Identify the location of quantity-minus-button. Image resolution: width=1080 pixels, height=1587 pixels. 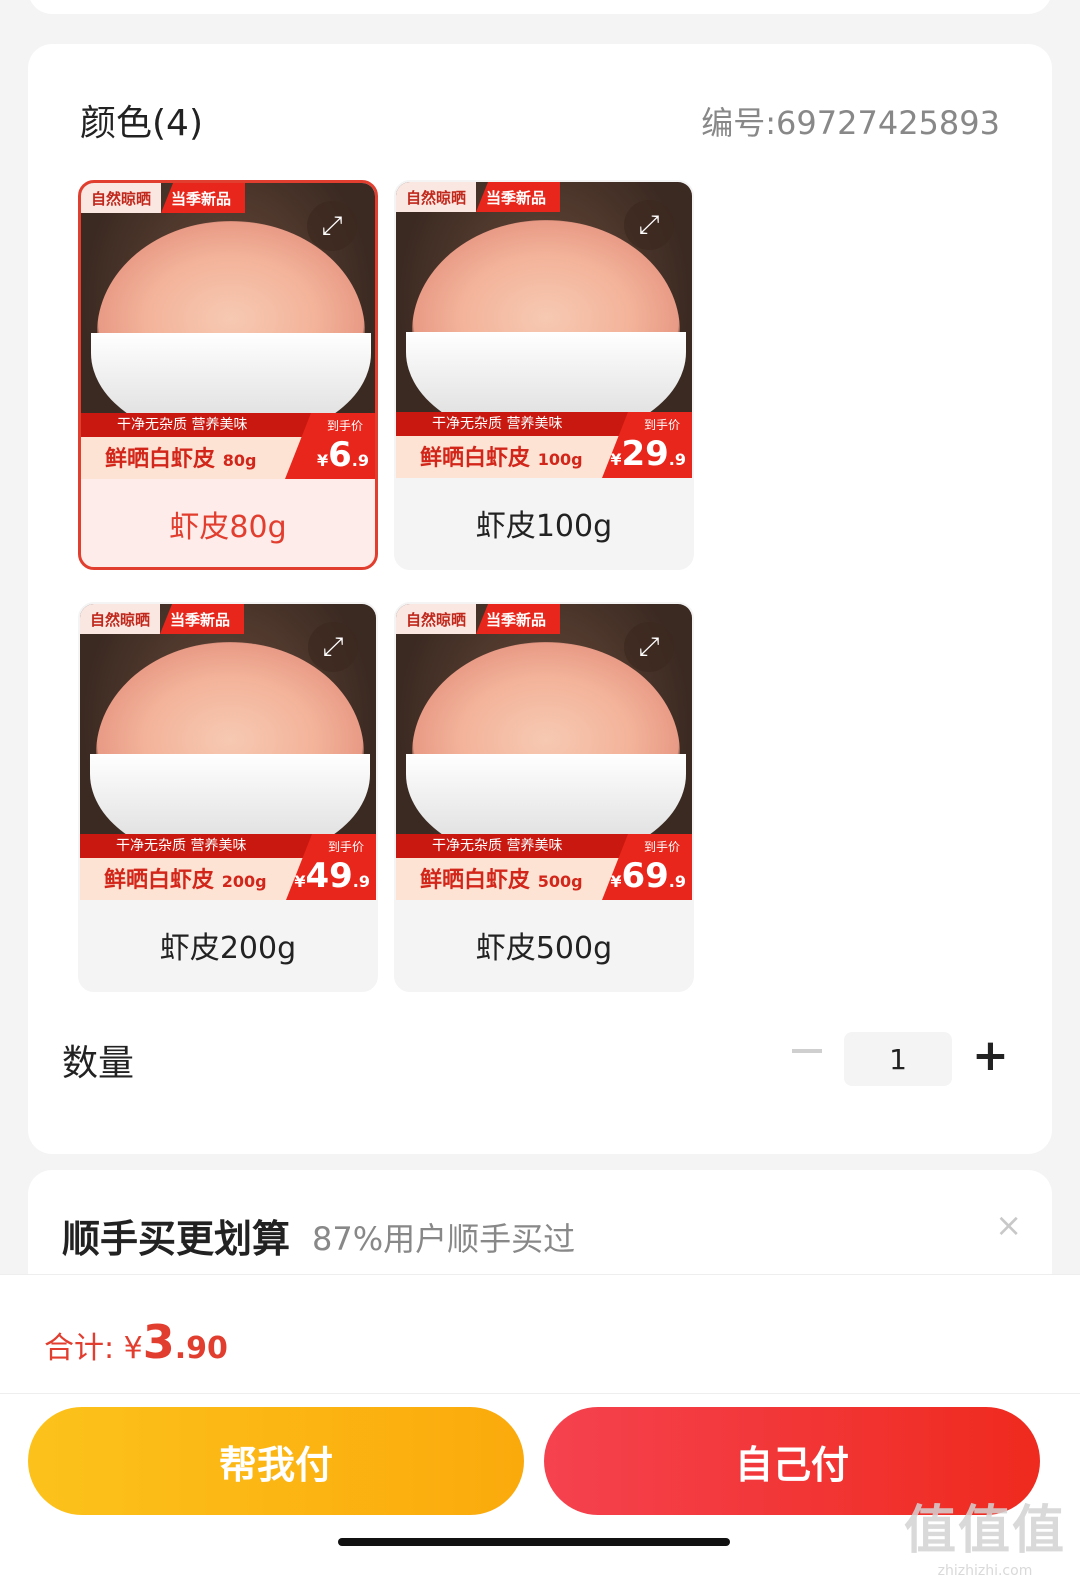
(807, 1051).